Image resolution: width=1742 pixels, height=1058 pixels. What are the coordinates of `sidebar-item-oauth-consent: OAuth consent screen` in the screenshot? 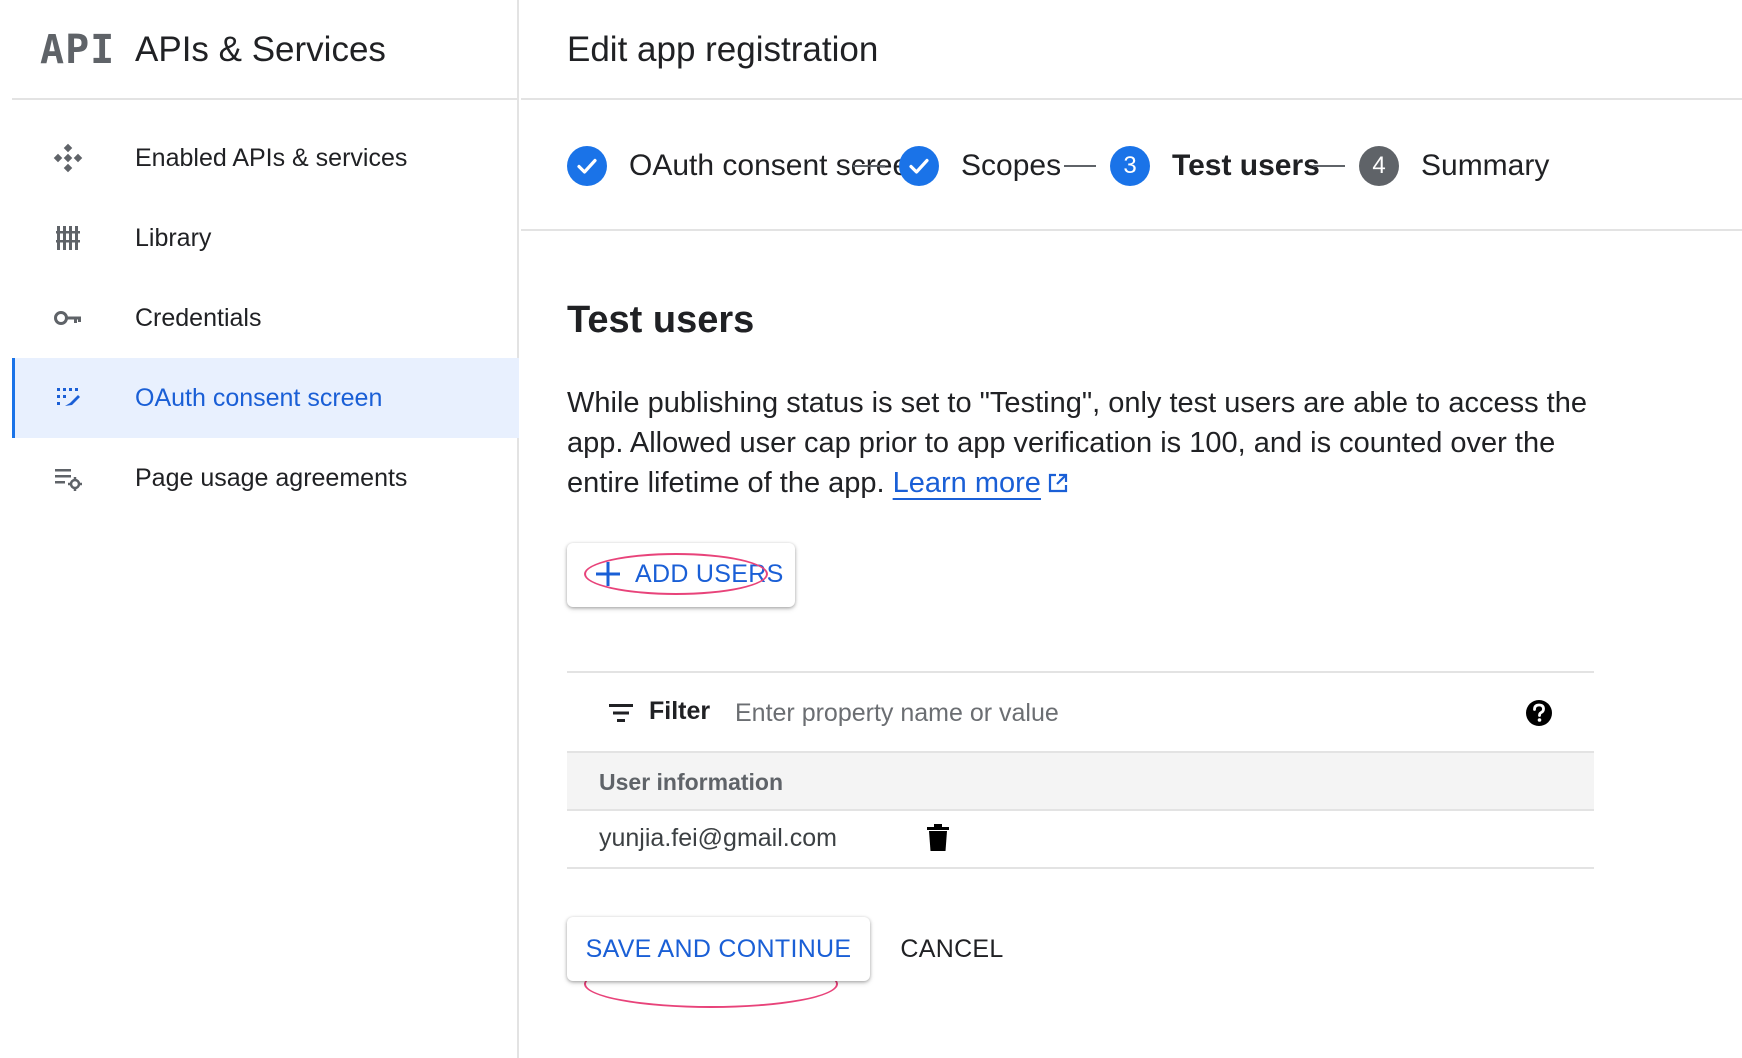 It's located at (265, 398).